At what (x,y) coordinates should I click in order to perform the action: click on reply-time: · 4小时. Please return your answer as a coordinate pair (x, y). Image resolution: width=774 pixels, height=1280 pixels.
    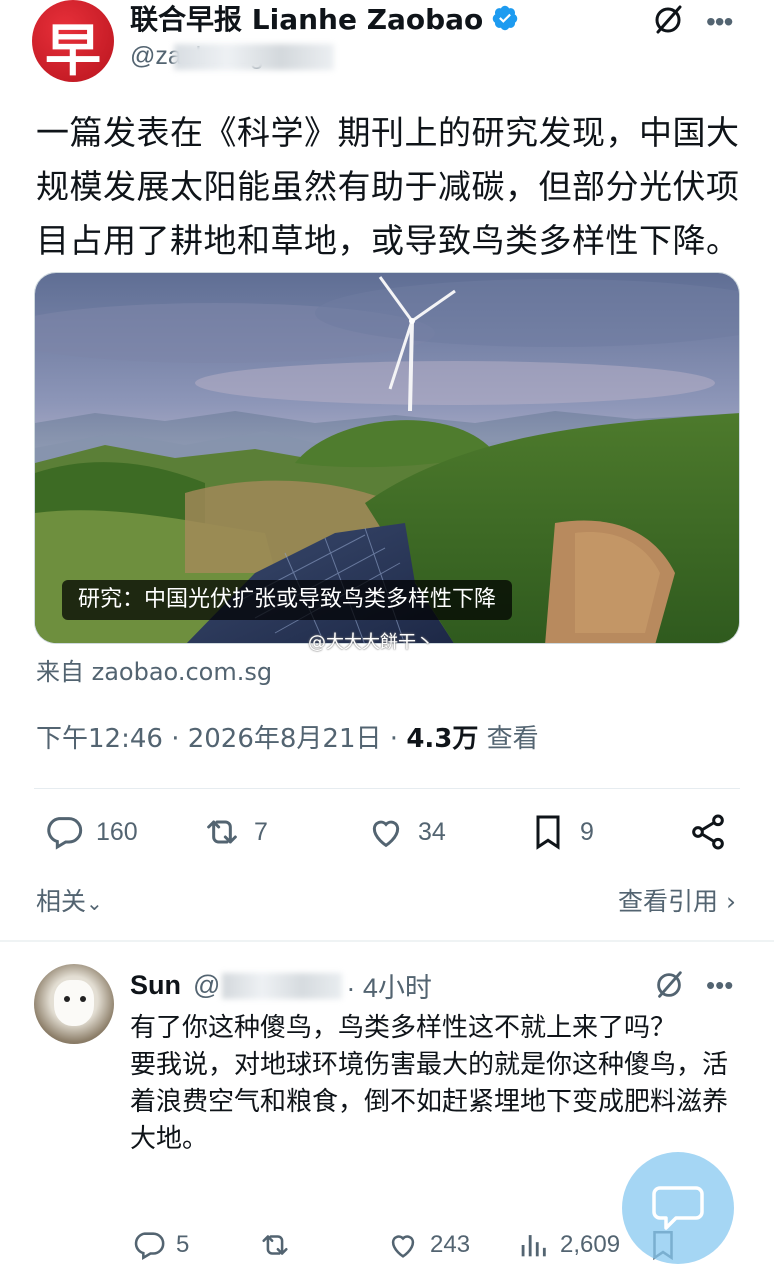
    Looking at the image, I should click on (389, 985).